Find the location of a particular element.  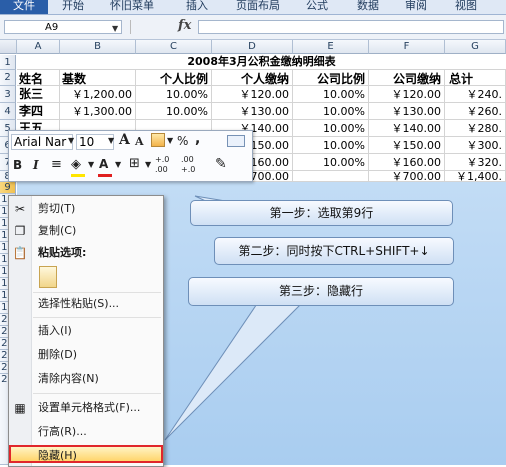

increase-decimal-button: +.0 .00 is located at coordinates (166, 165).